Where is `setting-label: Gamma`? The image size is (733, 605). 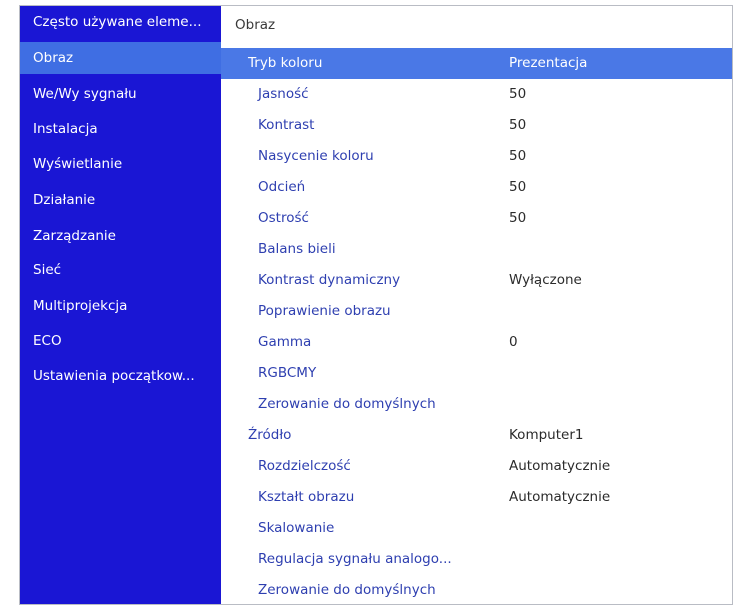
setting-label: Gamma is located at coordinates (285, 342).